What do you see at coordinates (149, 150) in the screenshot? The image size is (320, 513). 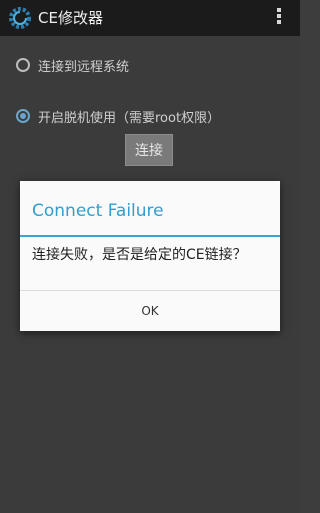 I see `connect-button: 连接` at bounding box center [149, 150].